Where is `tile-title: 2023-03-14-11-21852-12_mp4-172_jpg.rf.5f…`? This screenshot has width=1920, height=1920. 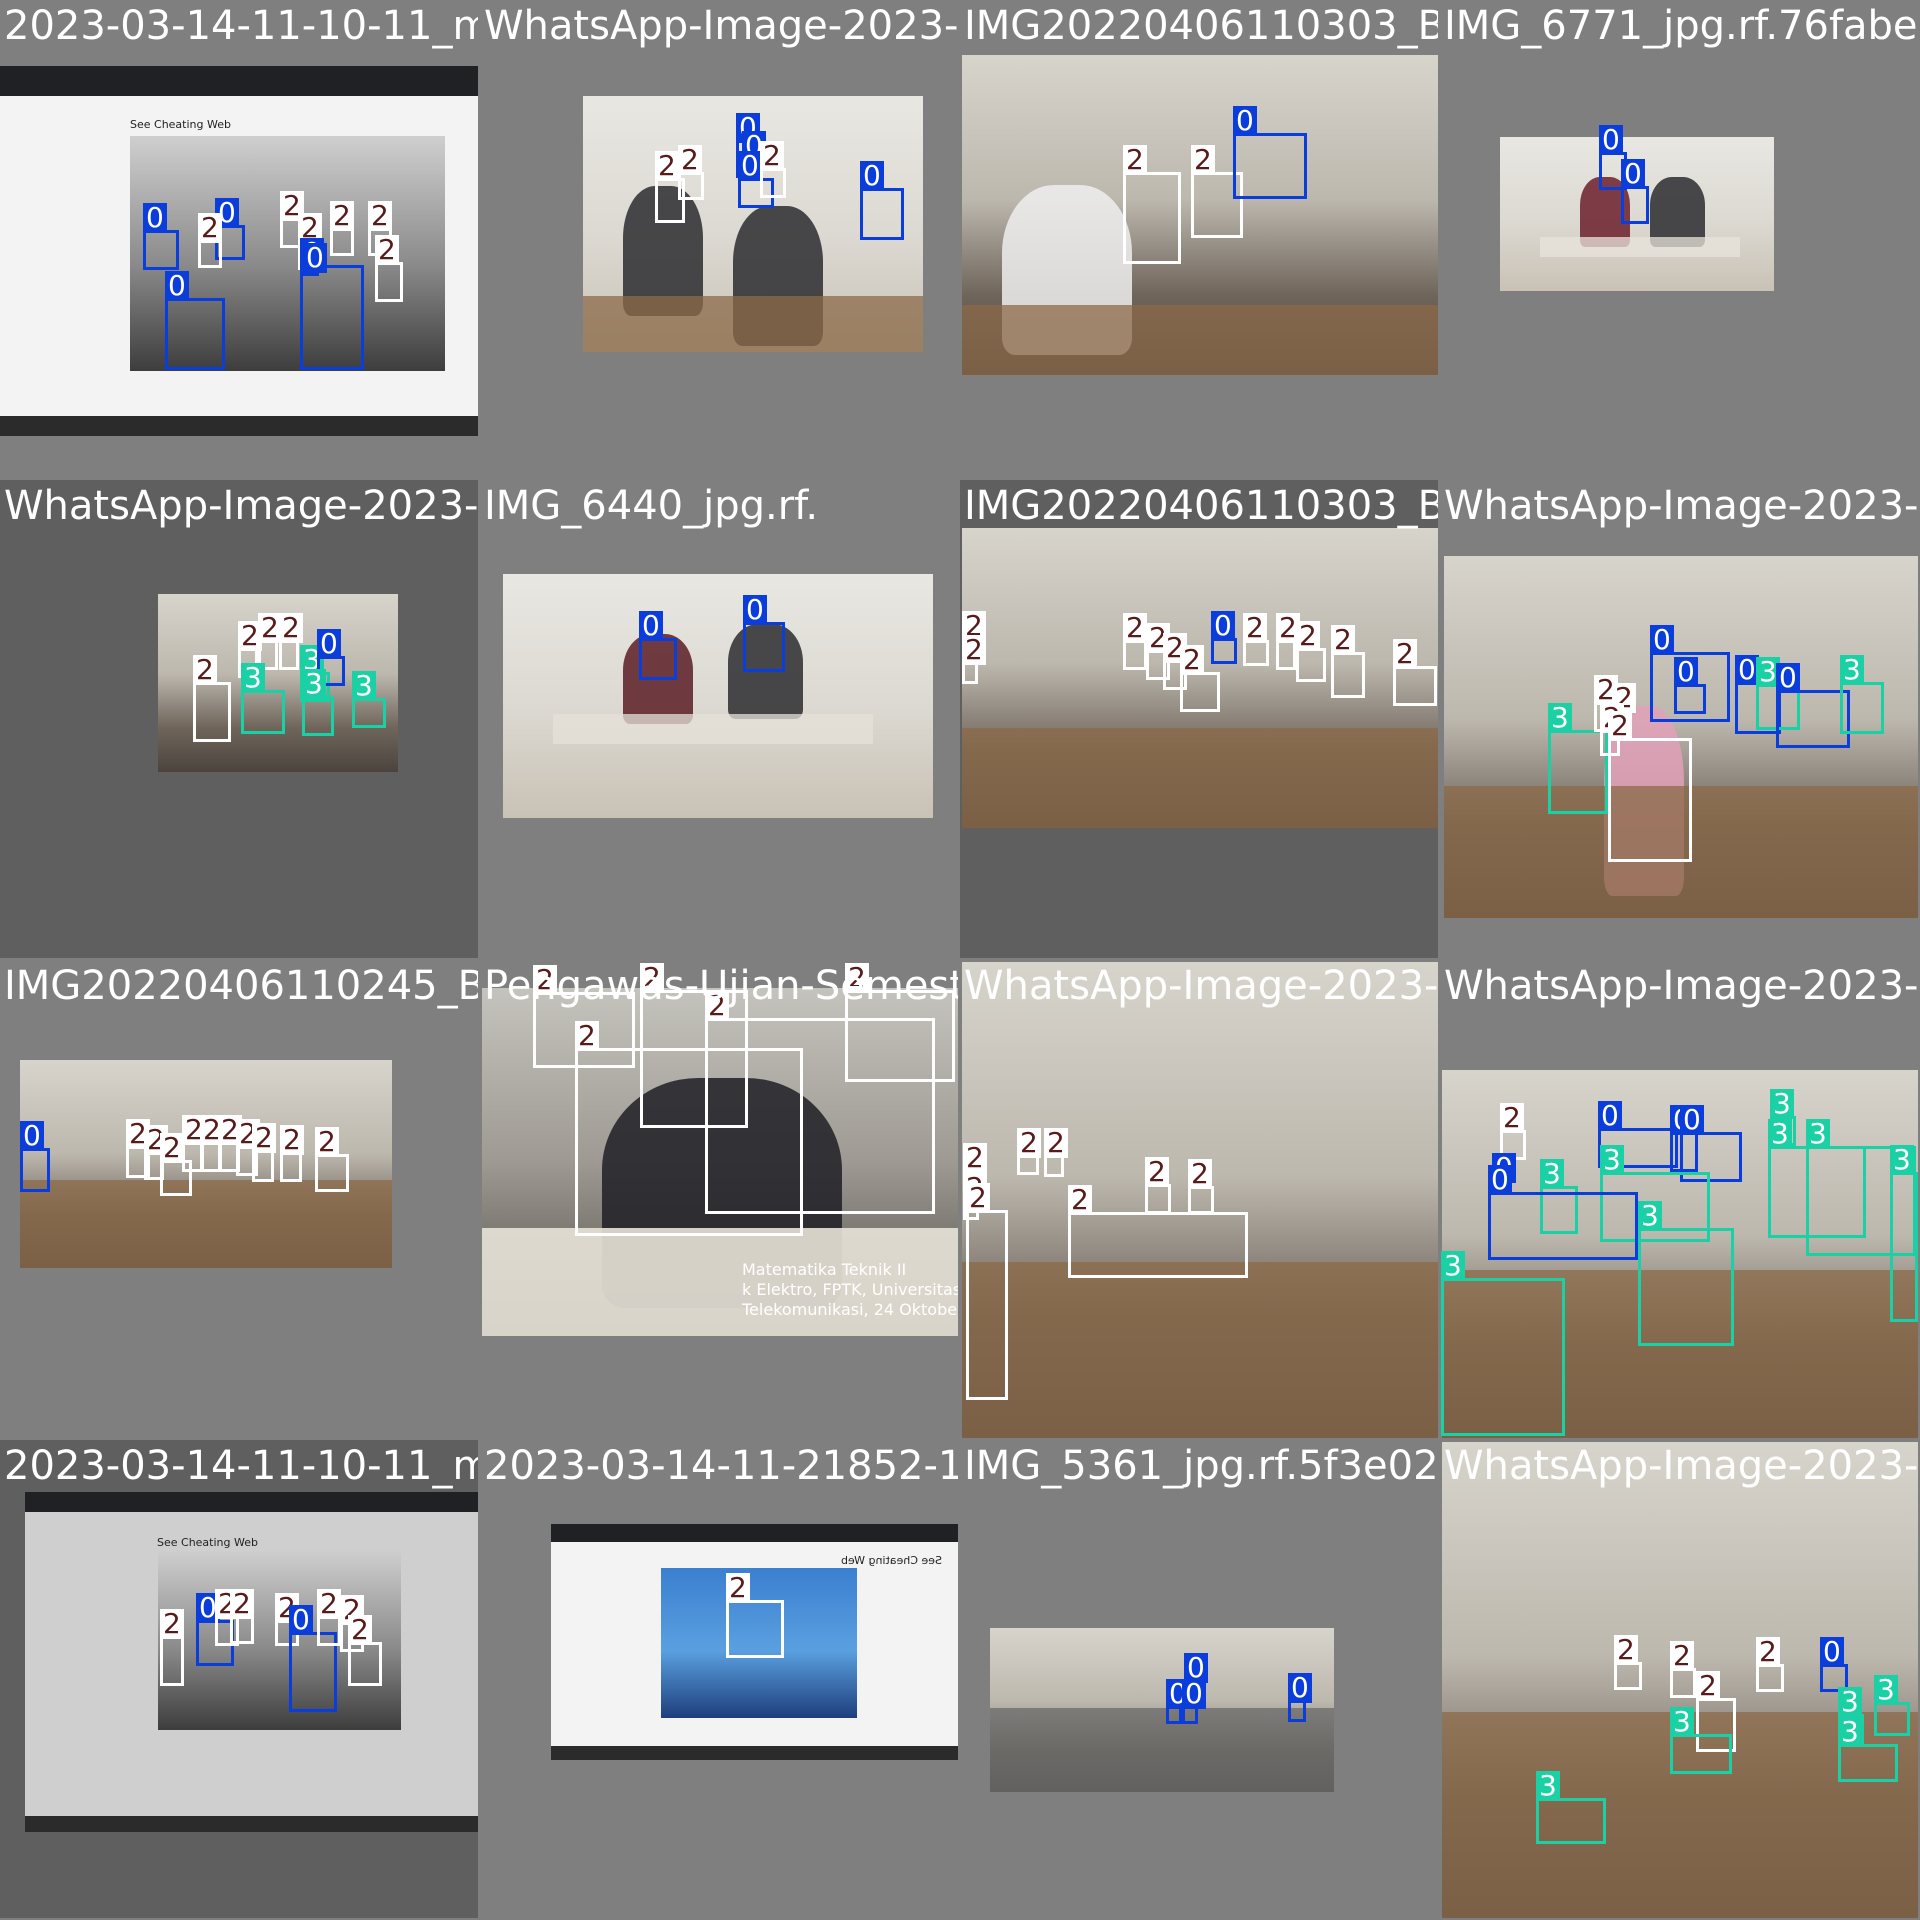 tile-title: 2023-03-14-11-21852-12_mp4-172_jpg.rf.5f… is located at coordinates (721, 1466).